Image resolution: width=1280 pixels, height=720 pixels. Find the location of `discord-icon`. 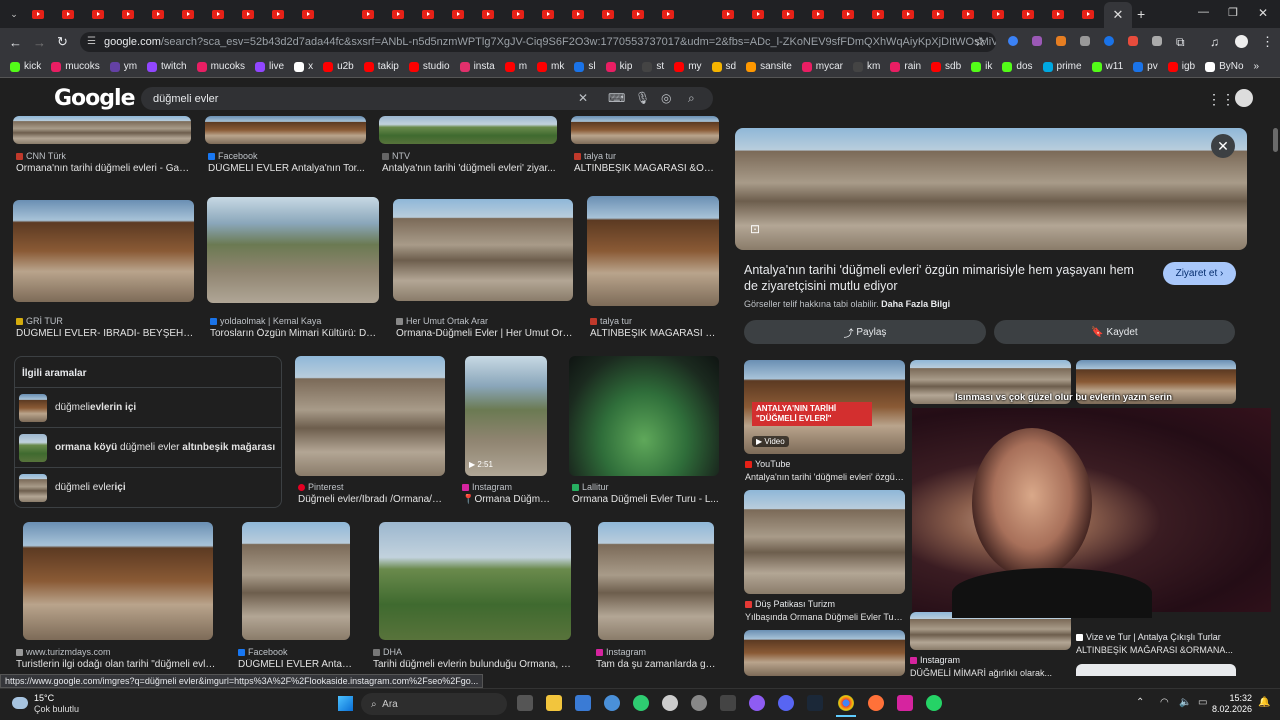

discord-icon is located at coordinates (786, 703).